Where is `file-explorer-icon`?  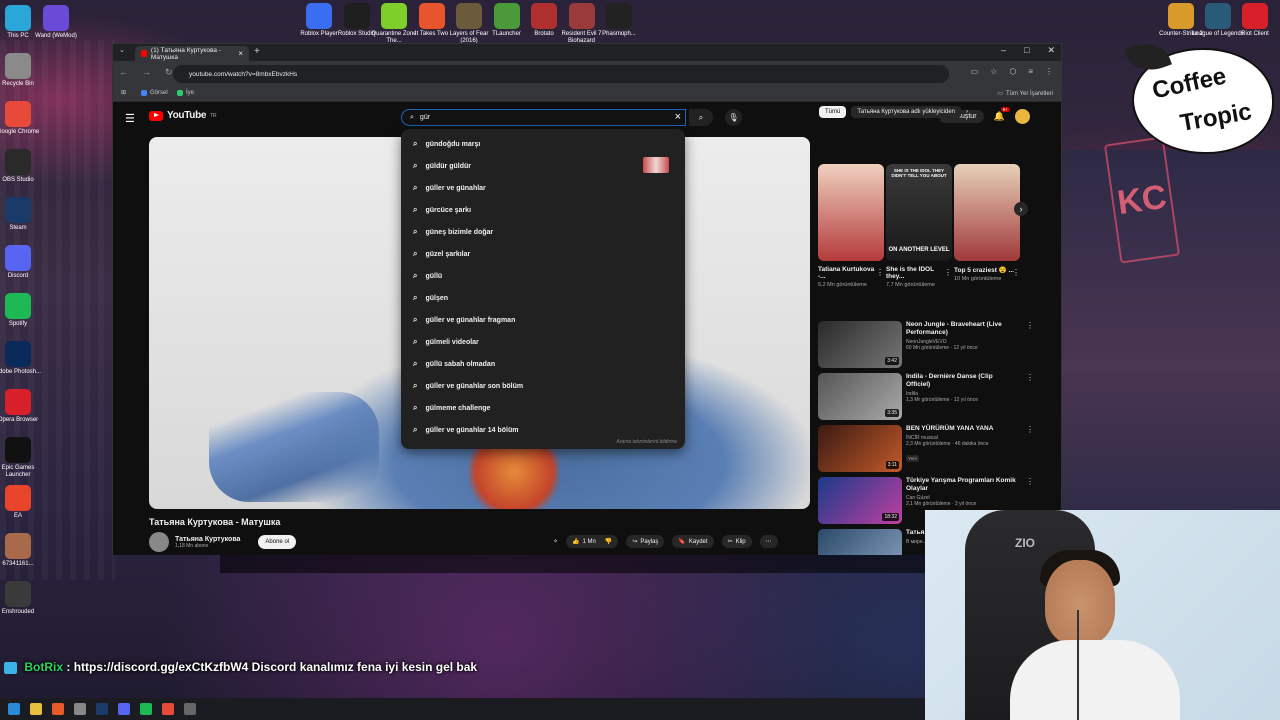 file-explorer-icon is located at coordinates (36, 709).